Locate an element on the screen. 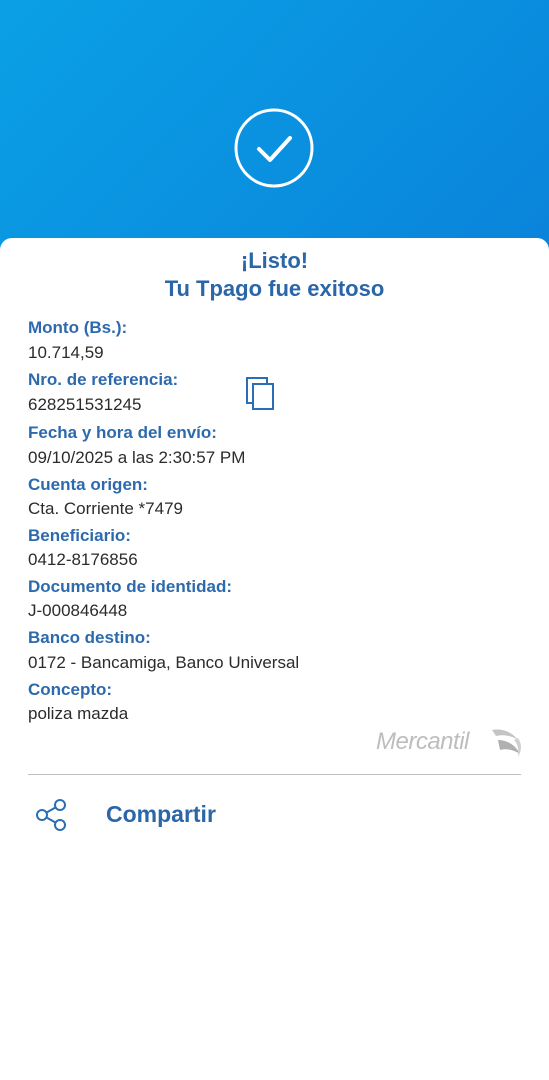 This screenshot has width=549, height=1080. amount-value: 10.714,59 is located at coordinates (66, 352).